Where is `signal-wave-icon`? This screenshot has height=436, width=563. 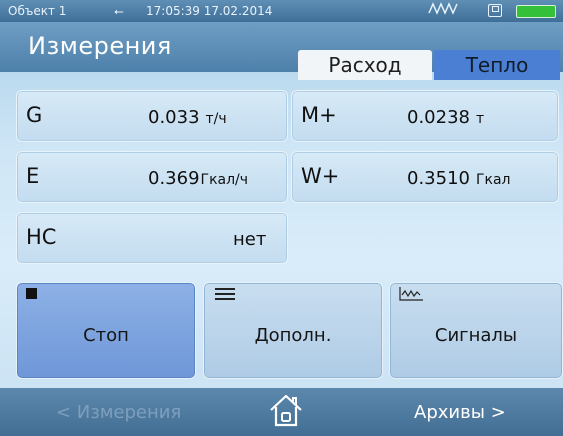
signal-wave-icon is located at coordinates (444, 11).